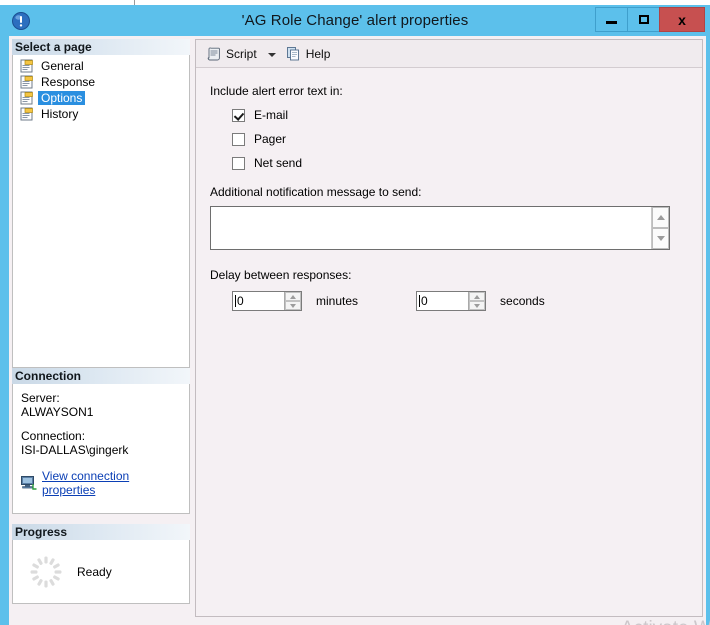 The height and width of the screenshot is (625, 710). I want to click on pager-checkbox-label: Pager, so click(270, 139).